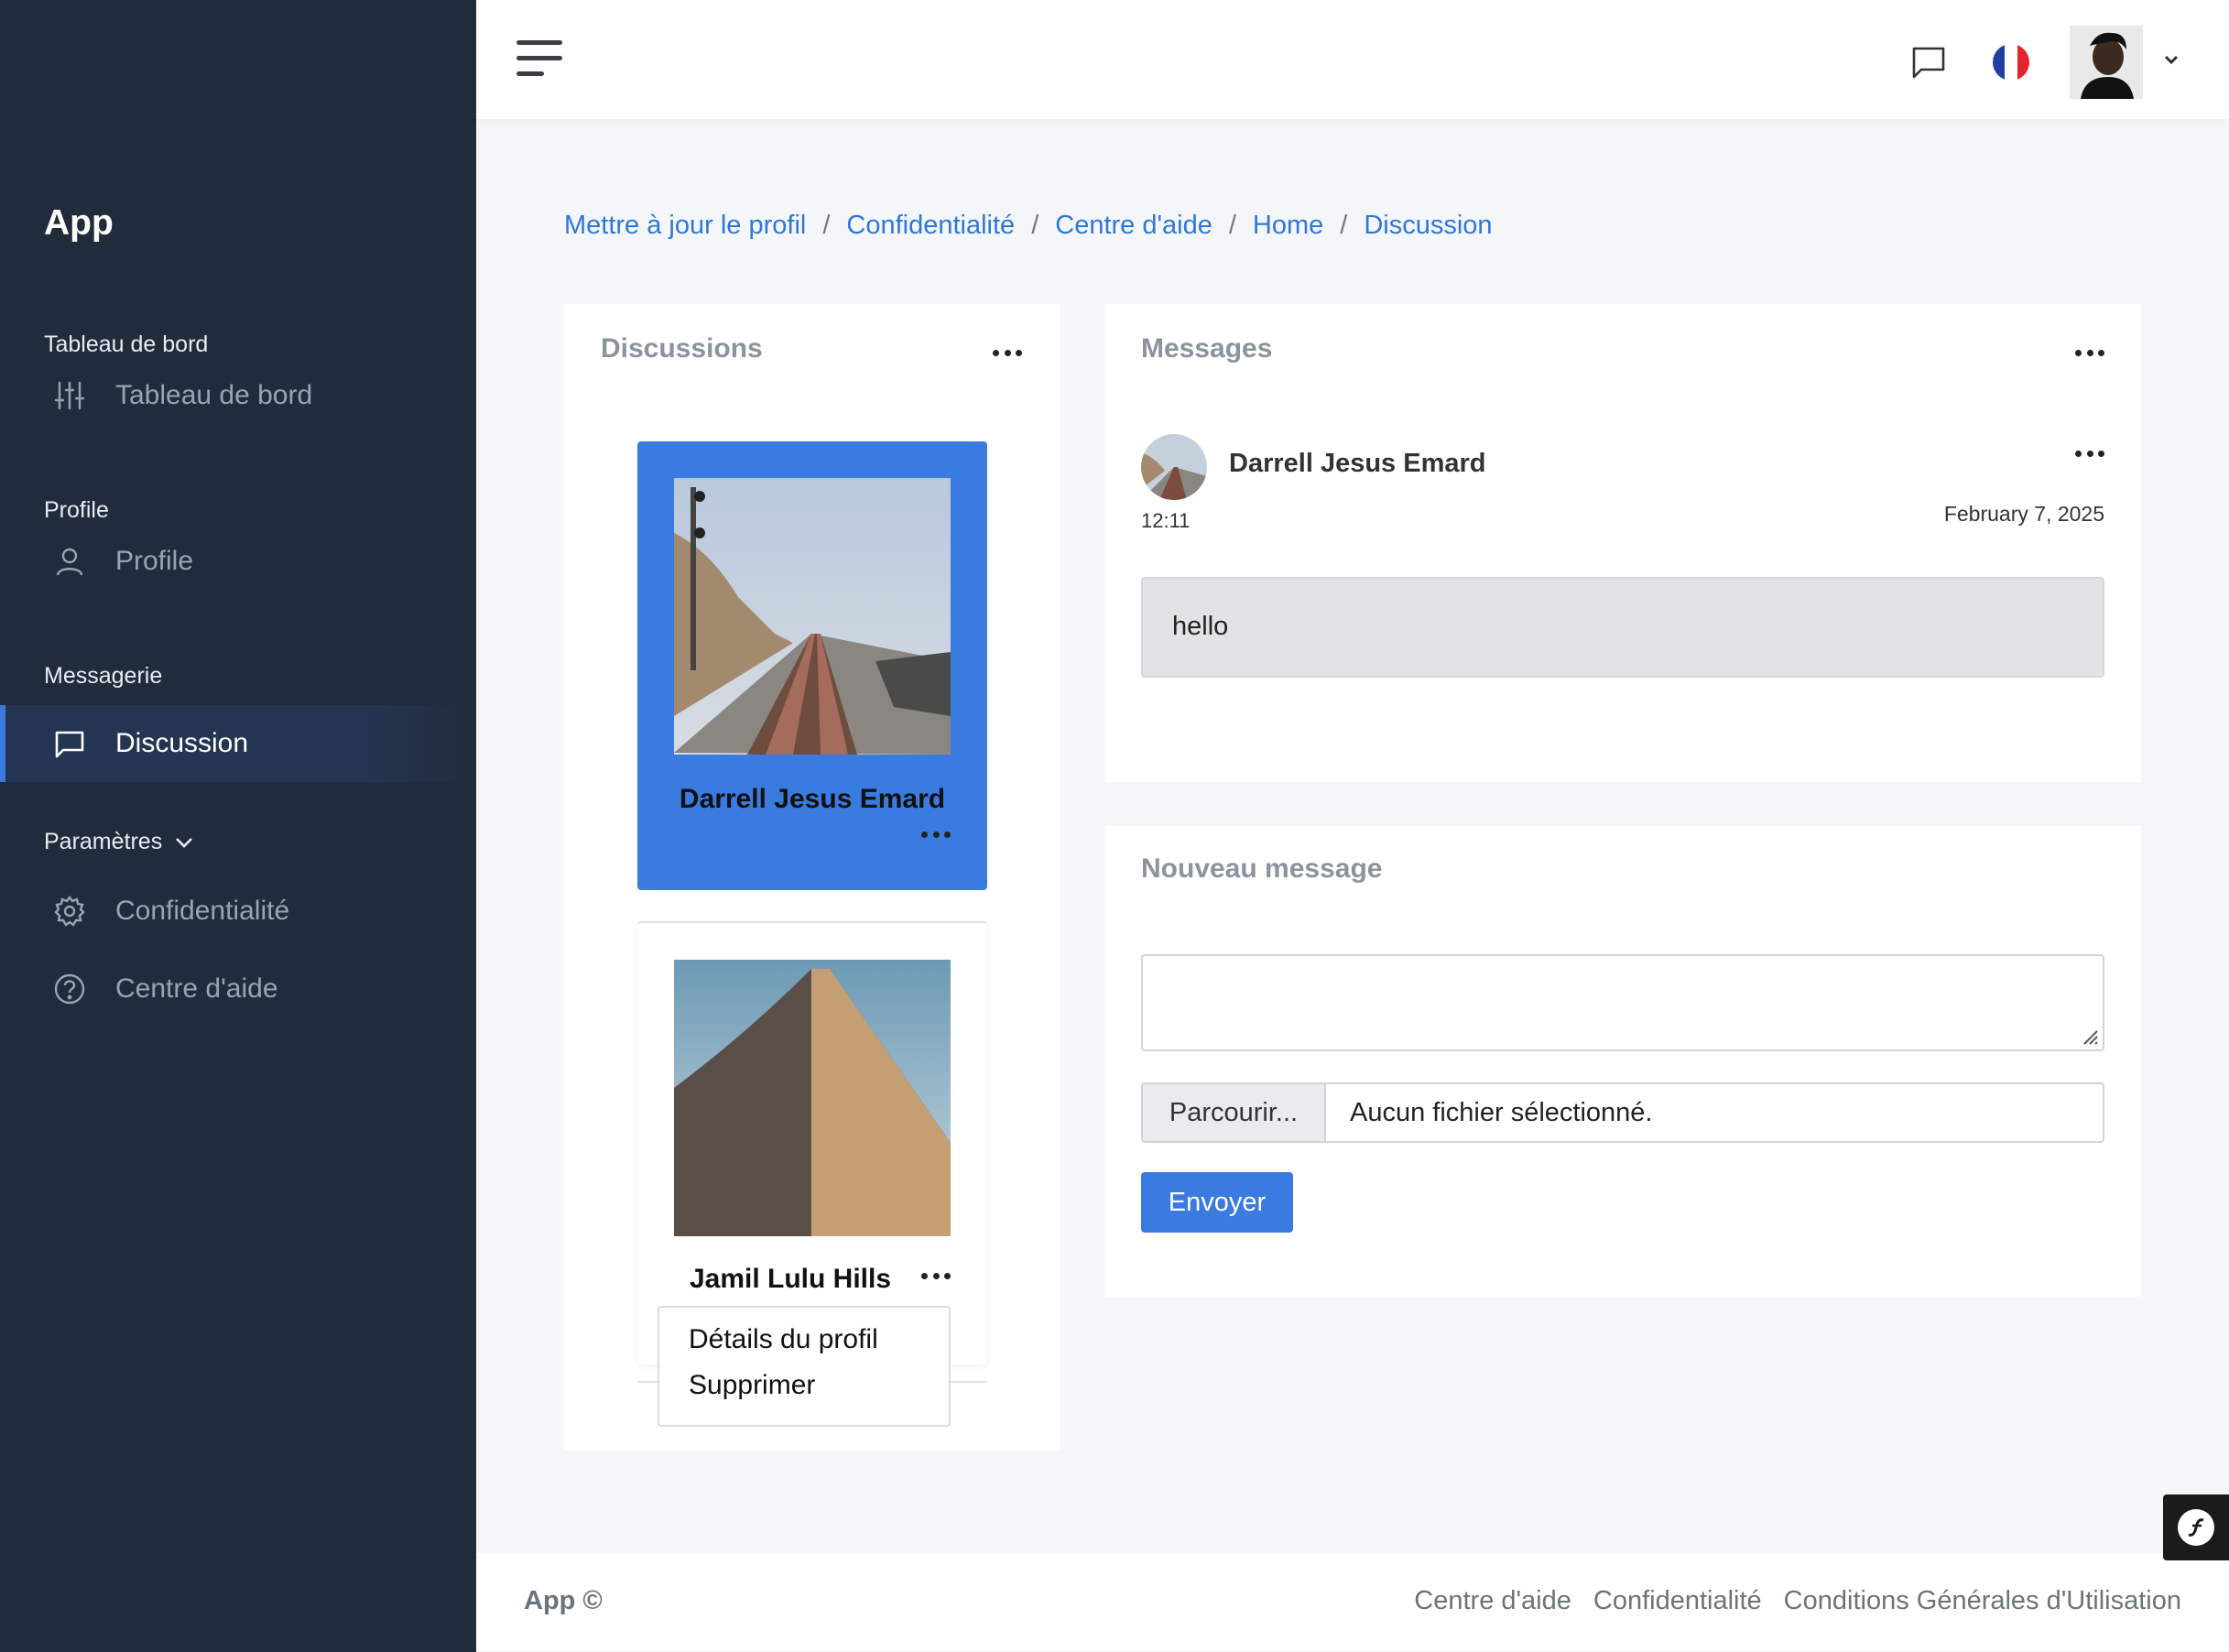 The height and width of the screenshot is (1652, 2229). What do you see at coordinates (1133, 226) in the screenshot?
I see `breadcrumb-item-help: Centre d'aide` at bounding box center [1133, 226].